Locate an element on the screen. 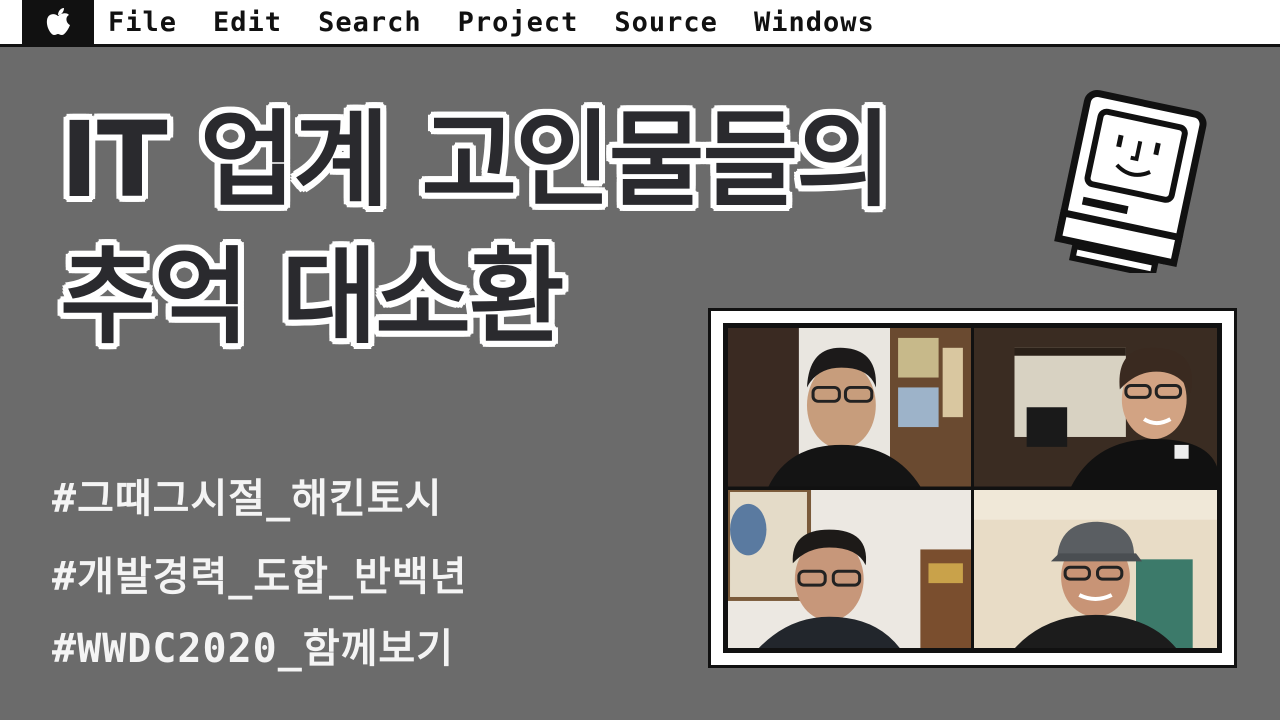 The width and height of the screenshot is (1280, 720). menu-source: Source is located at coordinates (666, 22).